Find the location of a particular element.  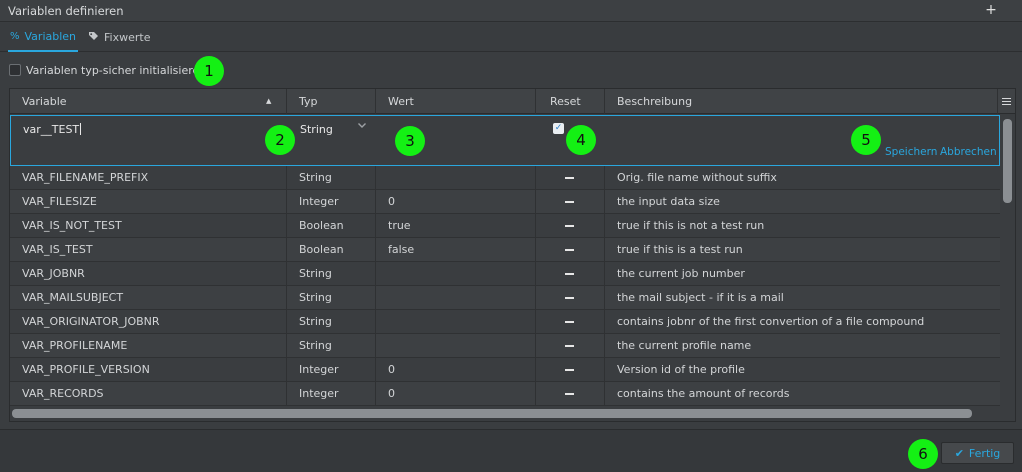

cell-variable: VAR_IS_TEST is located at coordinates (148, 250).